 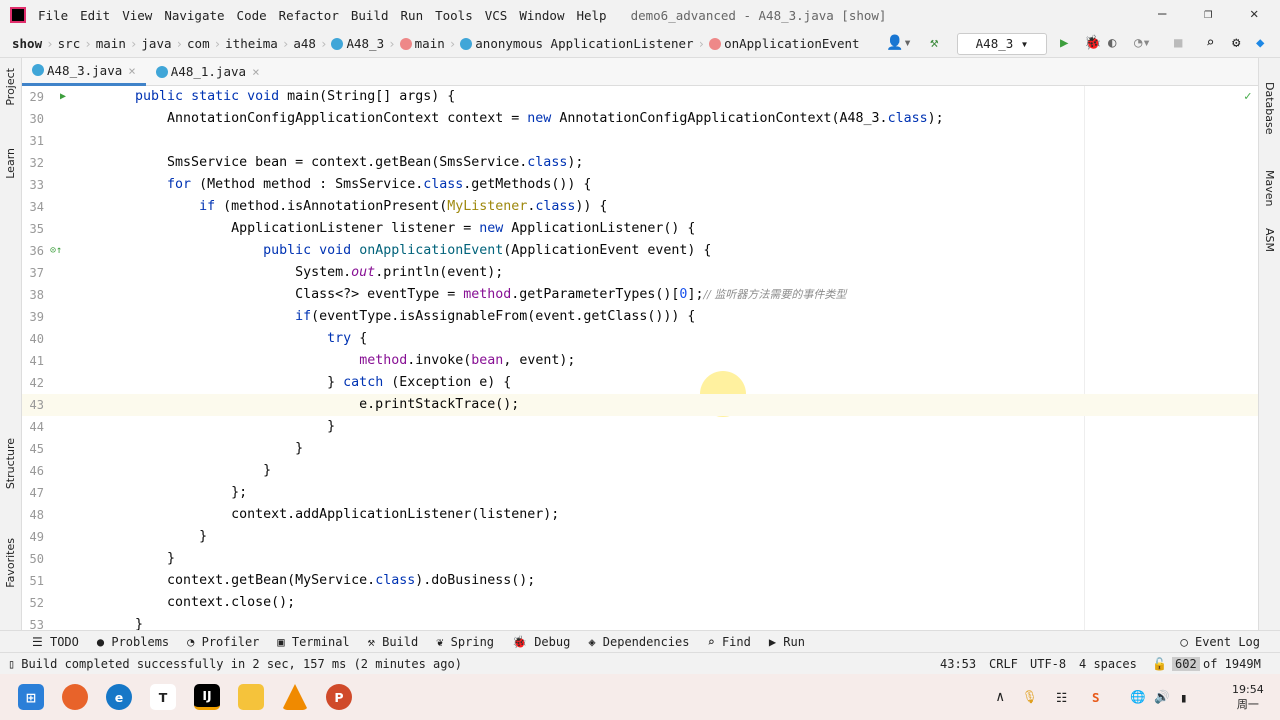 I want to click on tool-window-build: ⚒ Build, so click(x=393, y=642).